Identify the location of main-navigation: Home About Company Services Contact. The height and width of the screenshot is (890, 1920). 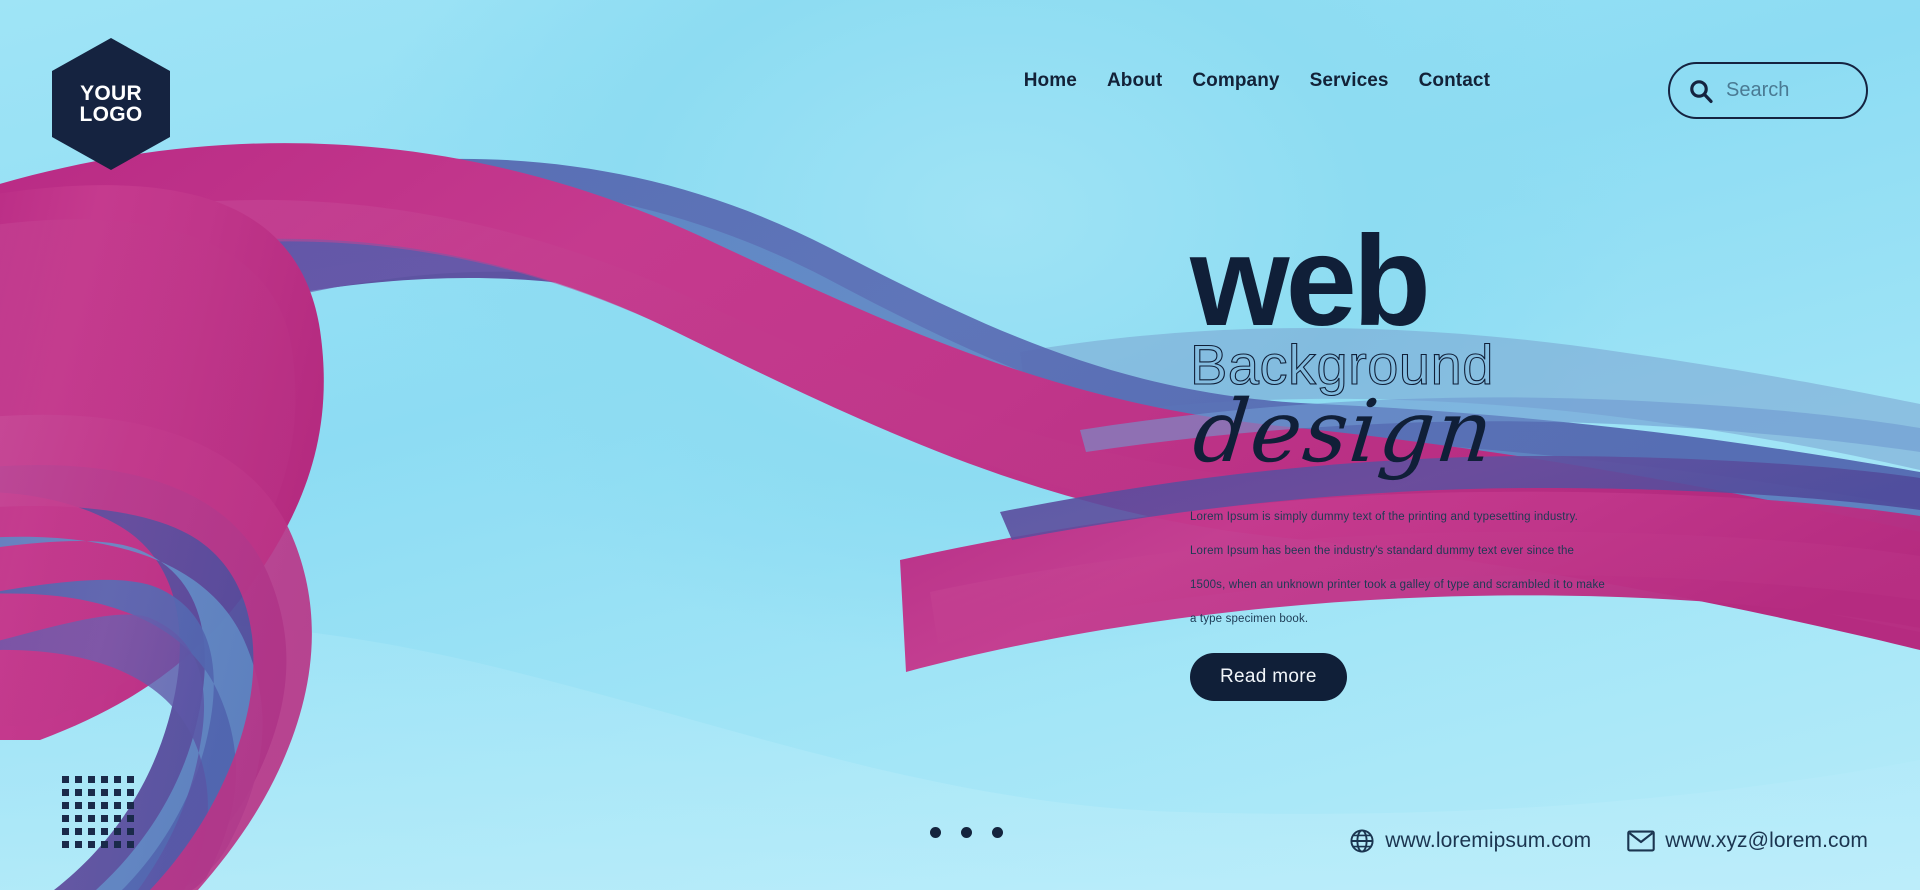
(1257, 81).